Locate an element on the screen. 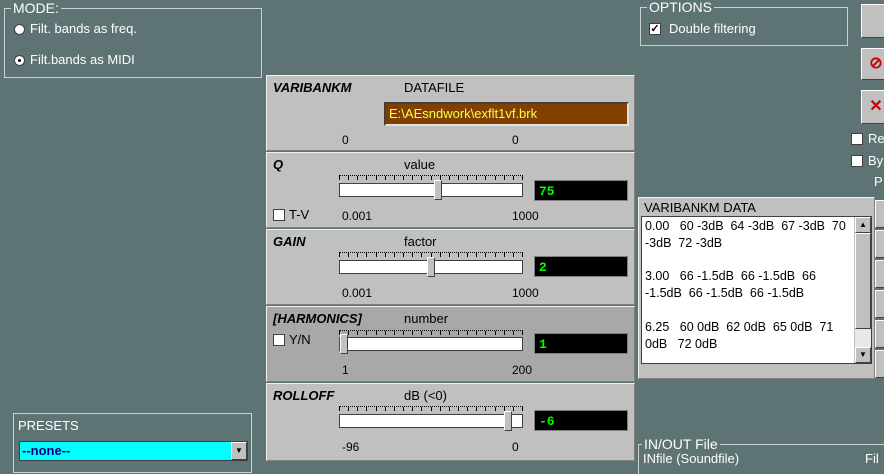 This screenshot has height=474, width=884. scroll-down-icon: ▼ is located at coordinates (863, 355).